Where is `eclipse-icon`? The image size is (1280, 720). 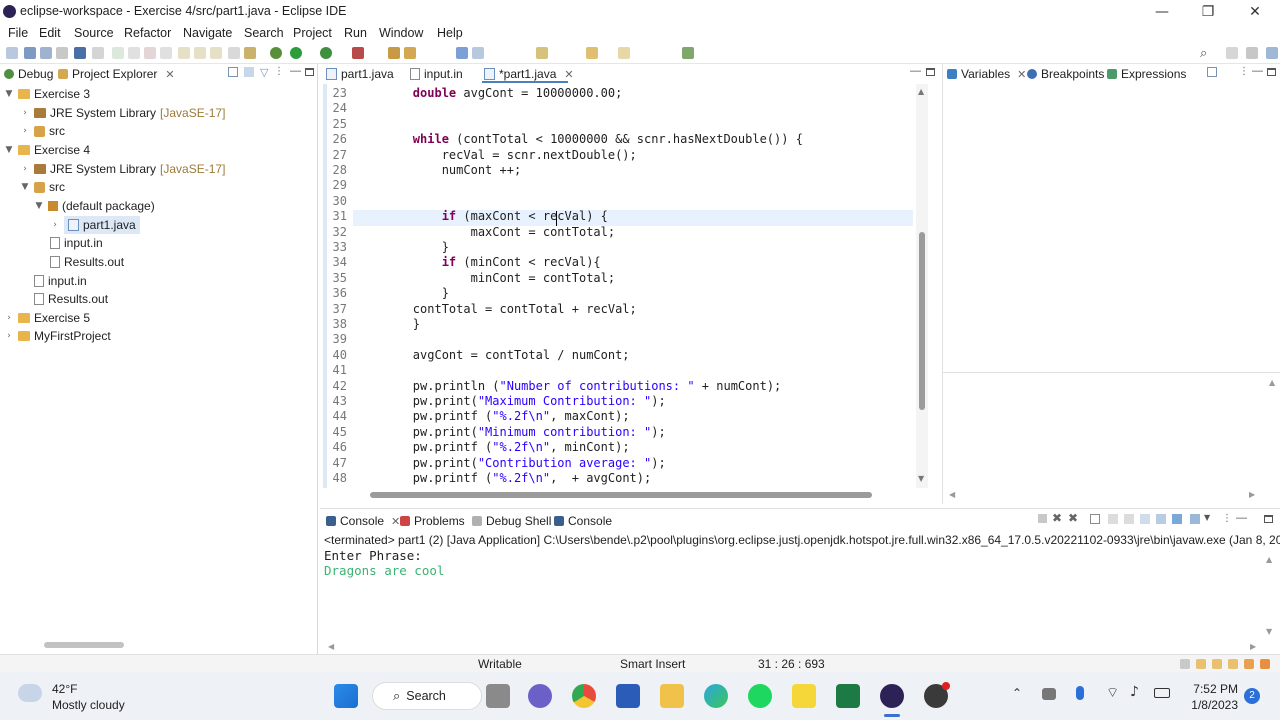
eclipse-icon is located at coordinates (892, 696).